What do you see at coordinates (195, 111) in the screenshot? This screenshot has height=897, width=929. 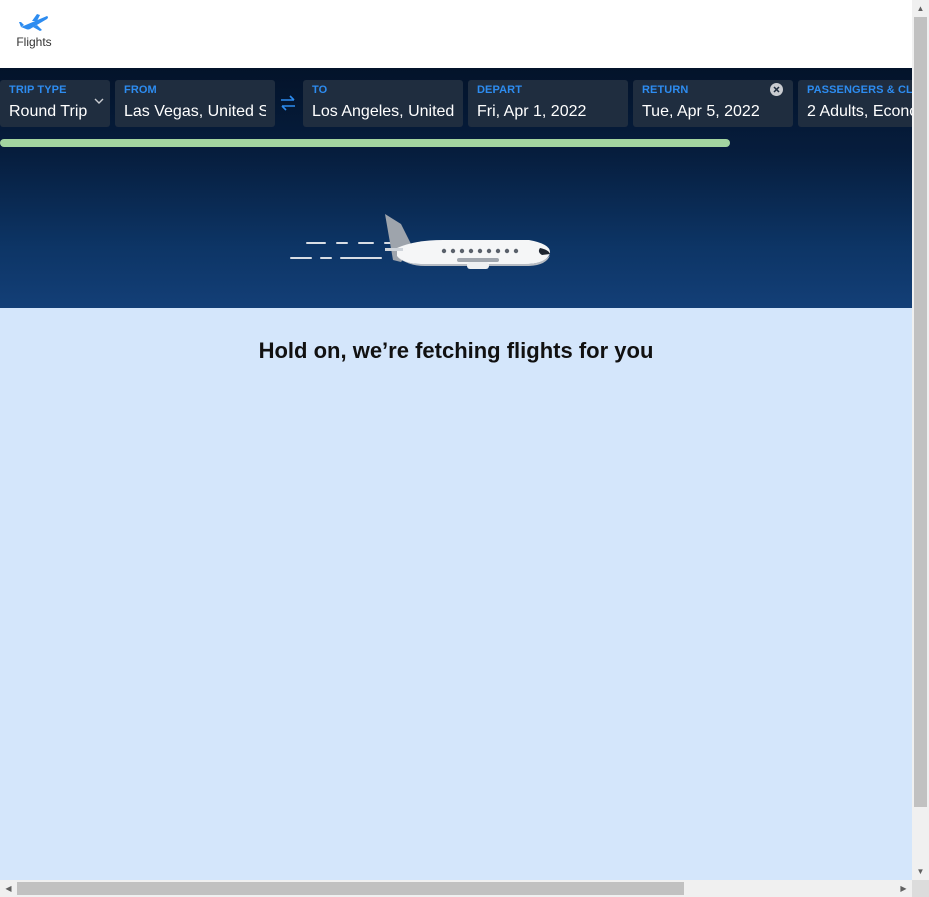 I see `from-value: Las Vegas, United States` at bounding box center [195, 111].